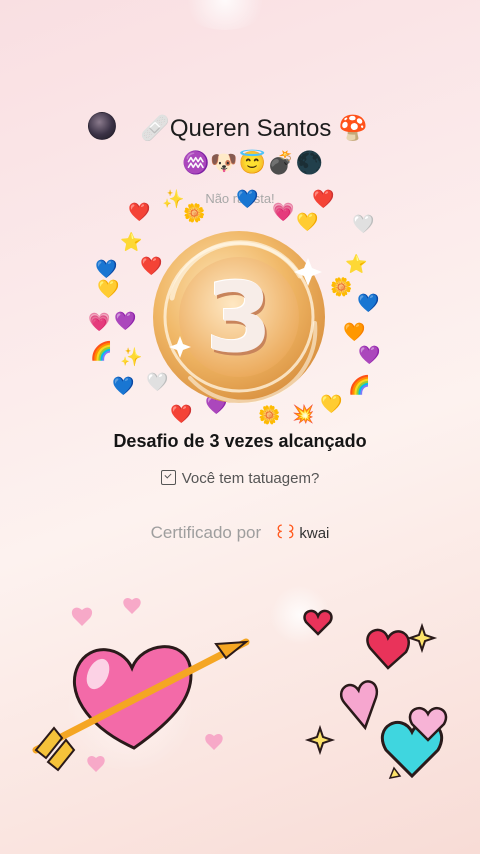  Describe the element at coordinates (102, 126) in the screenshot. I see `avatar` at that location.